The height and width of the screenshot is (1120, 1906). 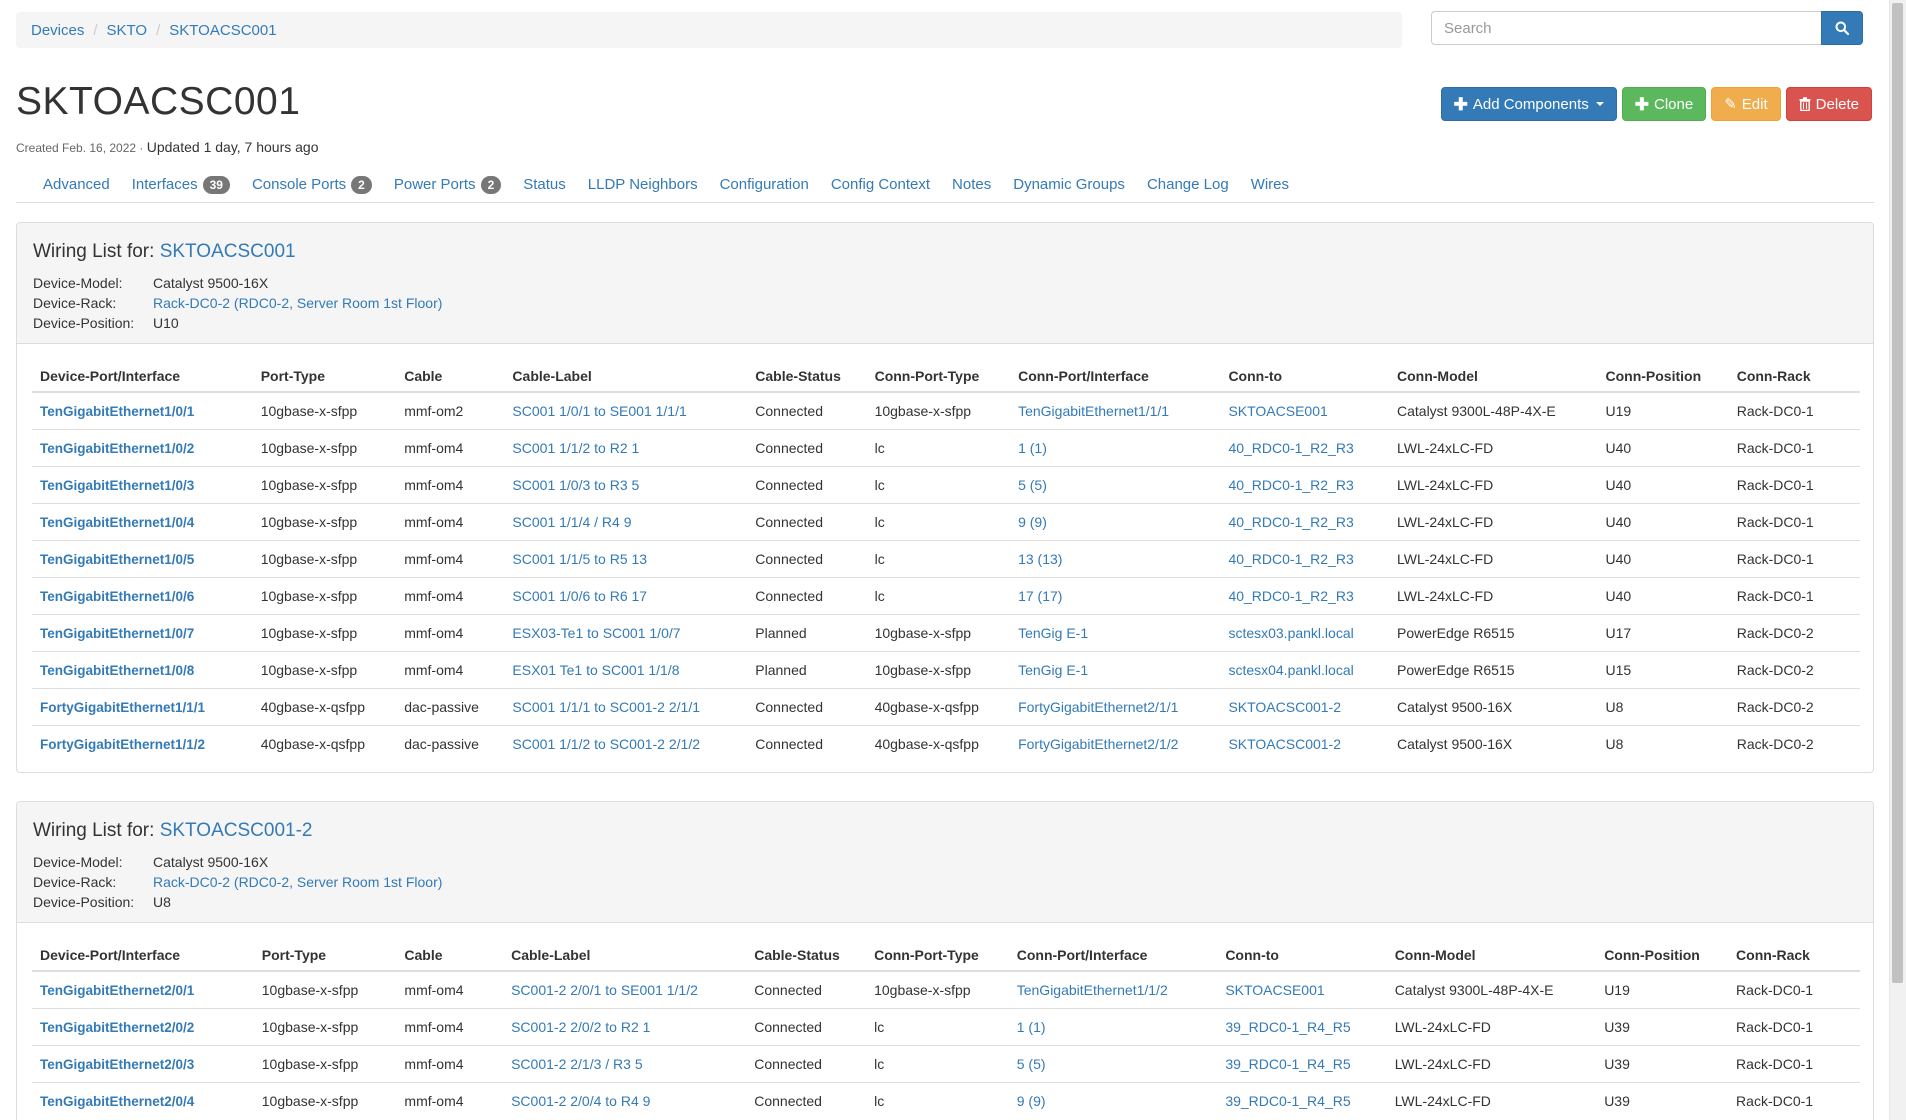 I want to click on page-scrollbar, so click(x=1897, y=560).